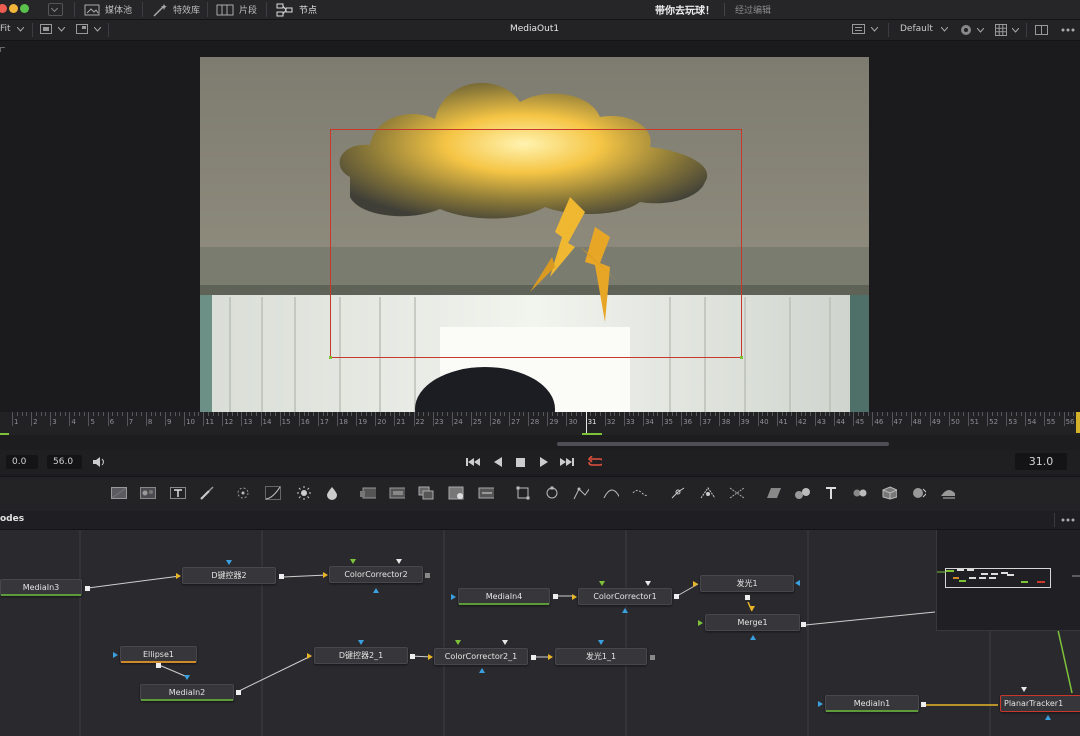 This screenshot has height=736, width=1080. What do you see at coordinates (24, 8) in the screenshot?
I see `maximize-window-button` at bounding box center [24, 8].